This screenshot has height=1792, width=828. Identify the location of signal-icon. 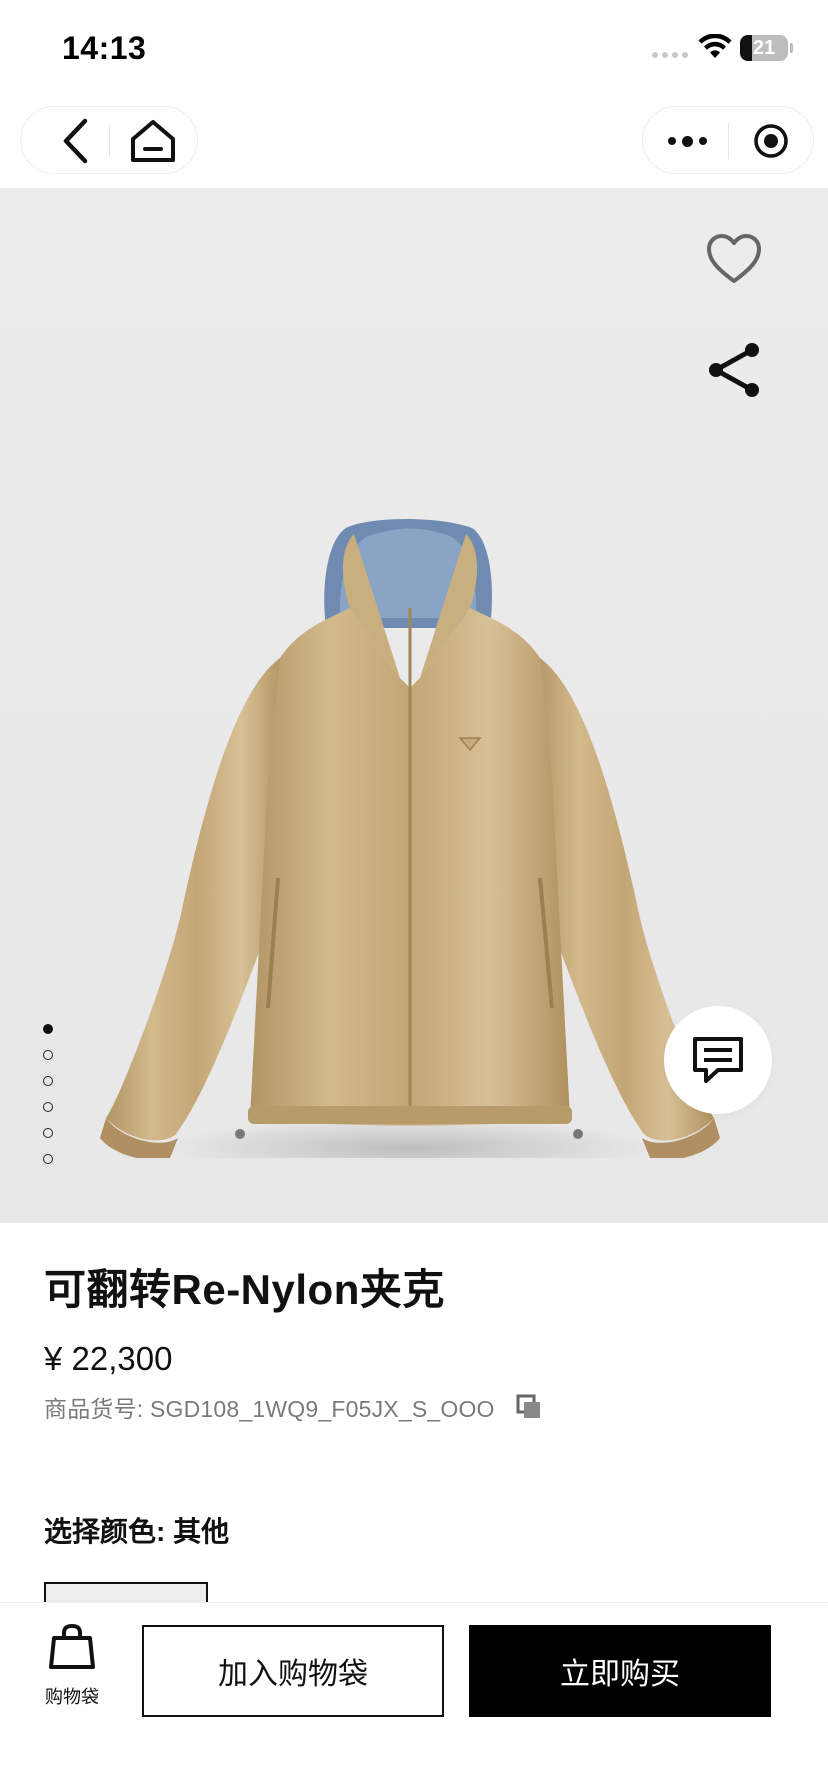
(670, 55).